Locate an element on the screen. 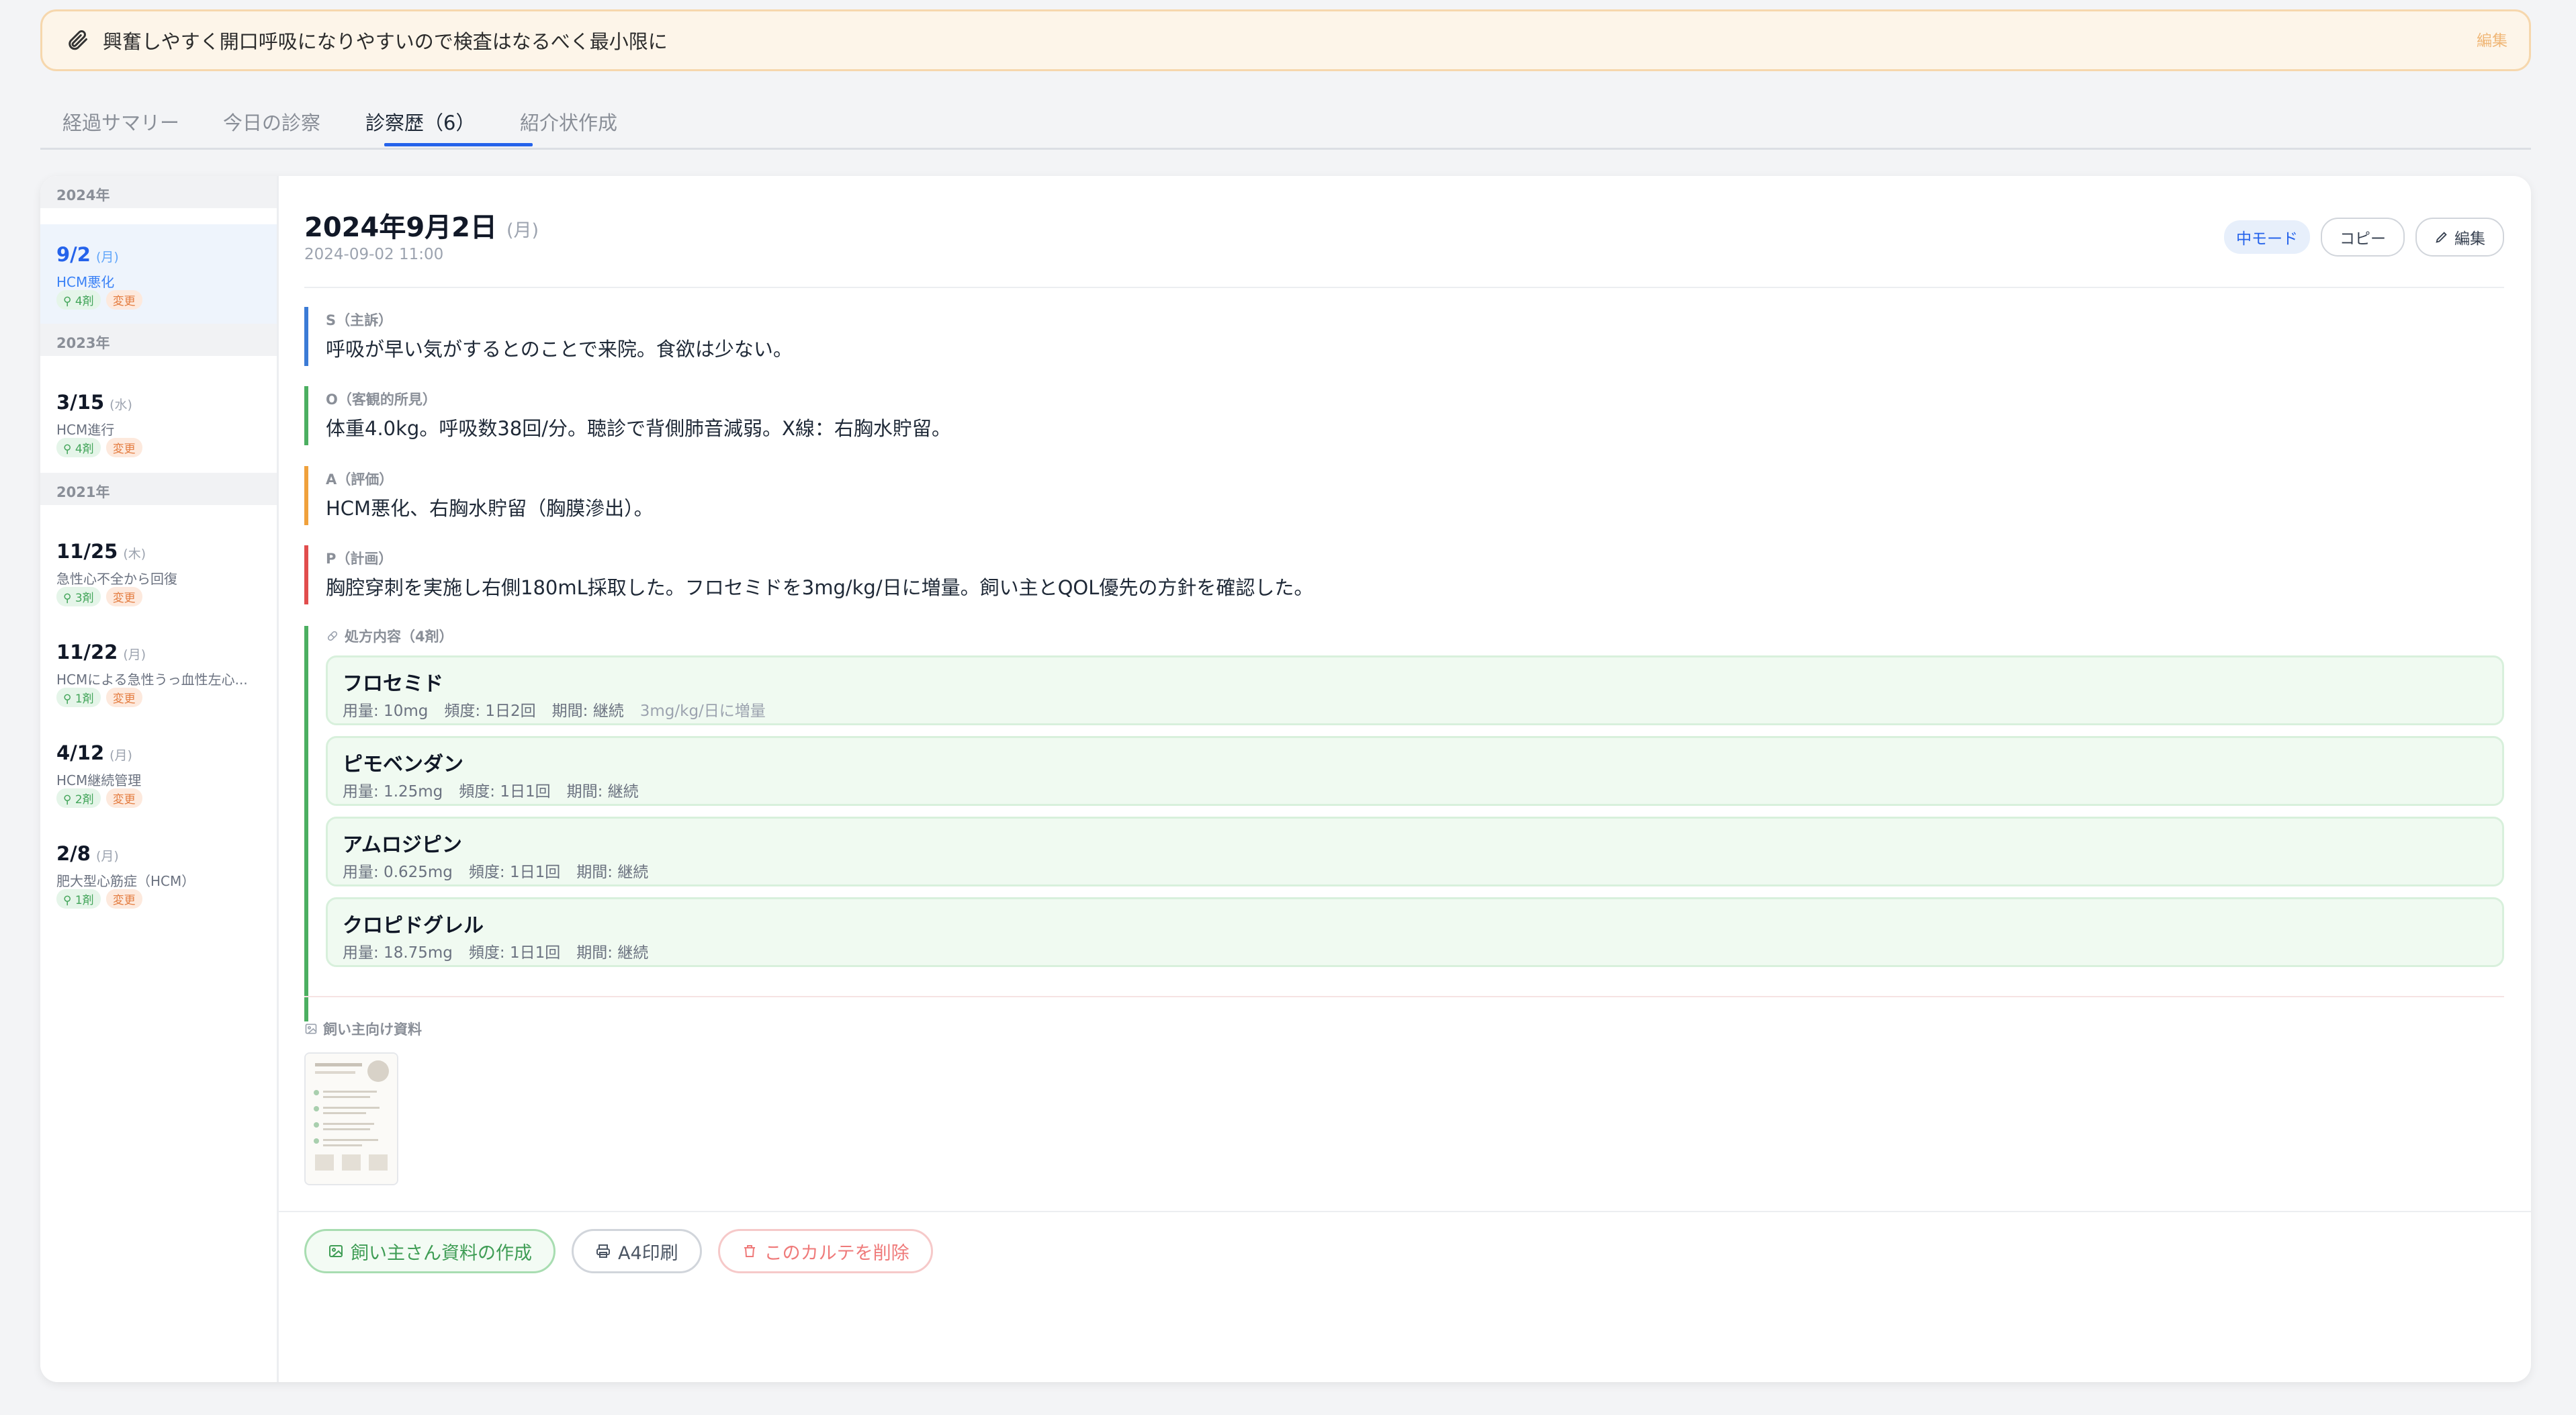 This screenshot has width=2576, height=1415. drug-card: アムロジピン 用量: 0.625mg 頻度: 1日1回 期間: 継続 is located at coordinates (1415, 851).